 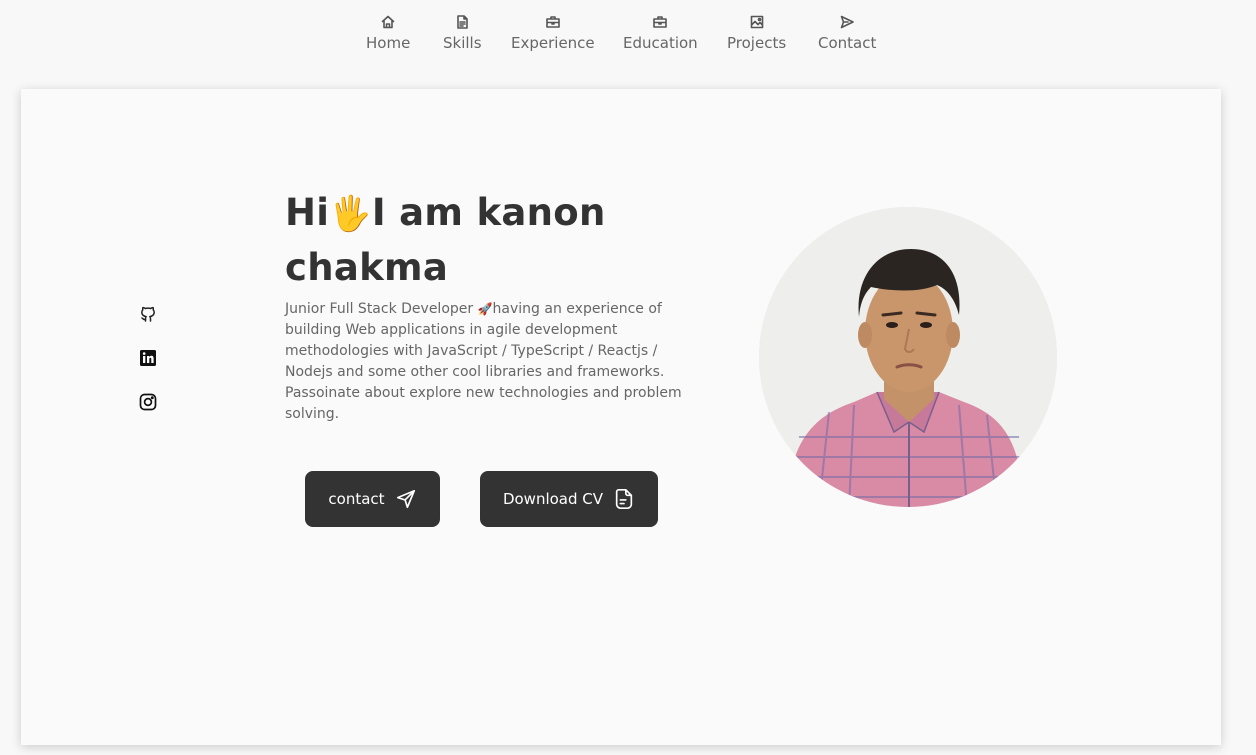 What do you see at coordinates (553, 499) in the screenshot?
I see `download-cv-label: Download CV` at bounding box center [553, 499].